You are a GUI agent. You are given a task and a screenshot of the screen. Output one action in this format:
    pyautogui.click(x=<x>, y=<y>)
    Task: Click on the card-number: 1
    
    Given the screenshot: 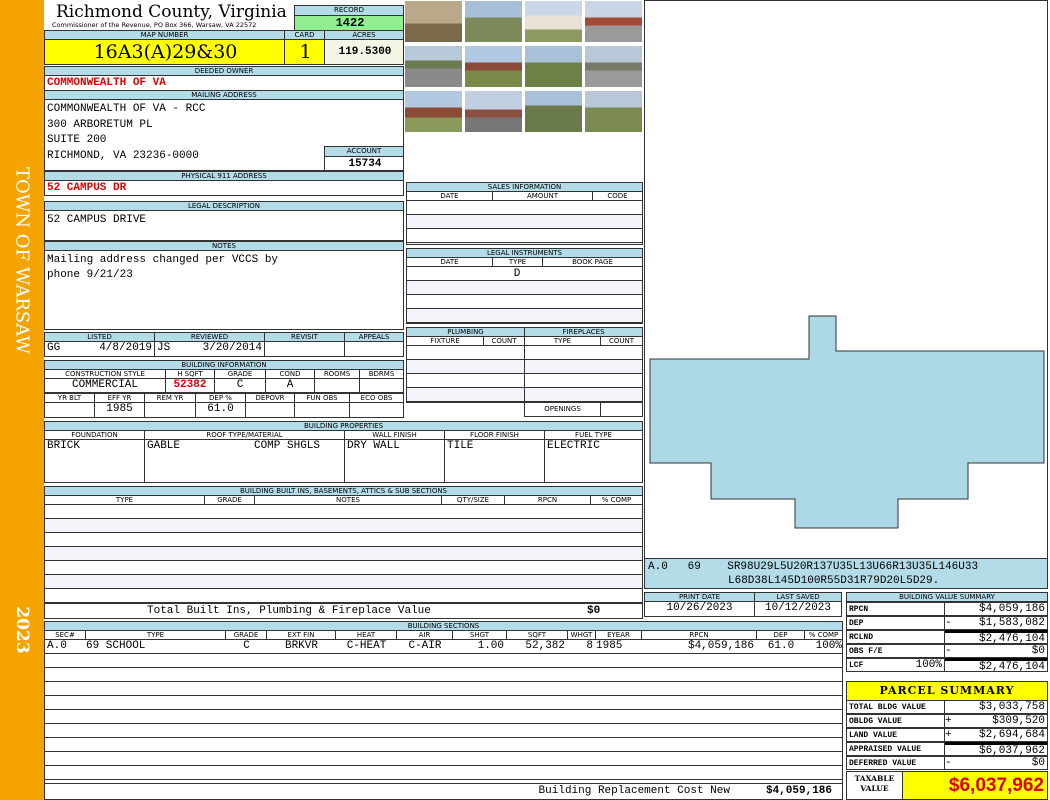 What is the action you would take?
    pyautogui.click(x=304, y=52)
    